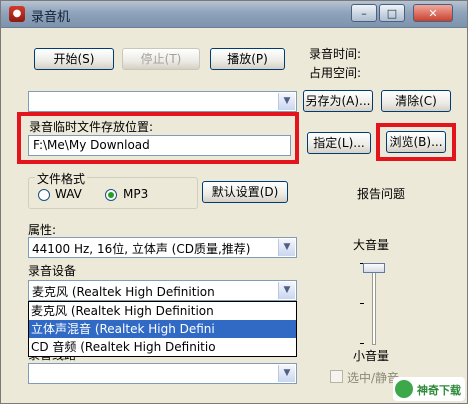 The image size is (468, 404). Describe the element at coordinates (162, 311) in the screenshot. I see `device-option: 麦克风 (Realtek High Definition` at that location.